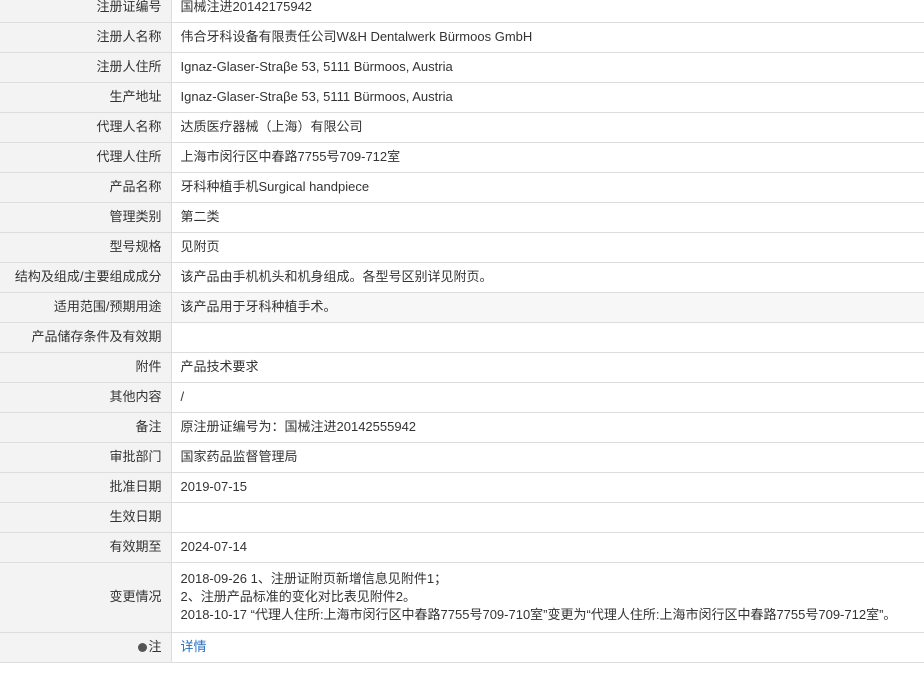 The height and width of the screenshot is (680, 924). Describe the element at coordinates (547, 157) in the screenshot. I see `row-value: 上海市闵行区中春路7755号709-712室` at that location.